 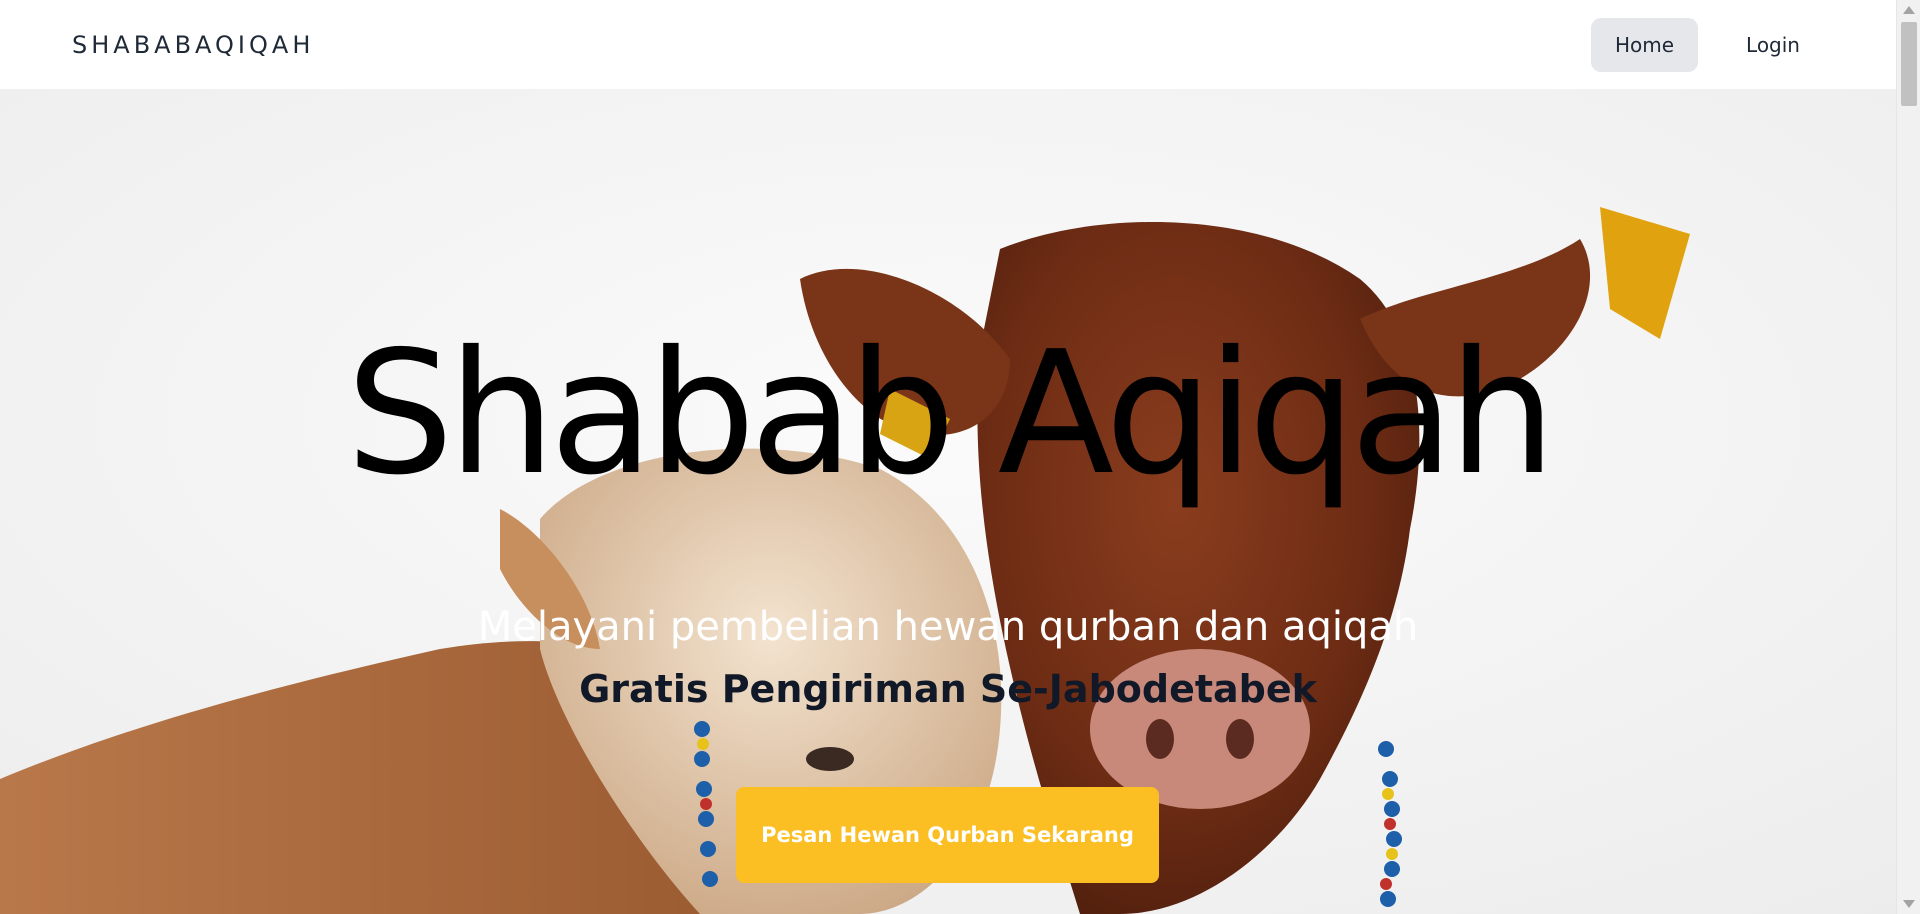 I want to click on brand-logo: SHABABAQIQAH, so click(x=193, y=45).